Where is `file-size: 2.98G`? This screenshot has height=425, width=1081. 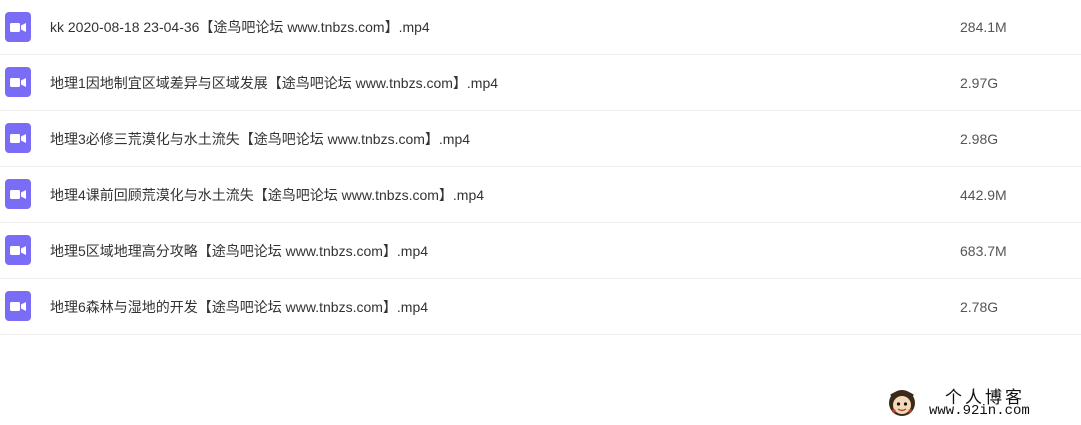 file-size: 2.98G is located at coordinates (979, 138).